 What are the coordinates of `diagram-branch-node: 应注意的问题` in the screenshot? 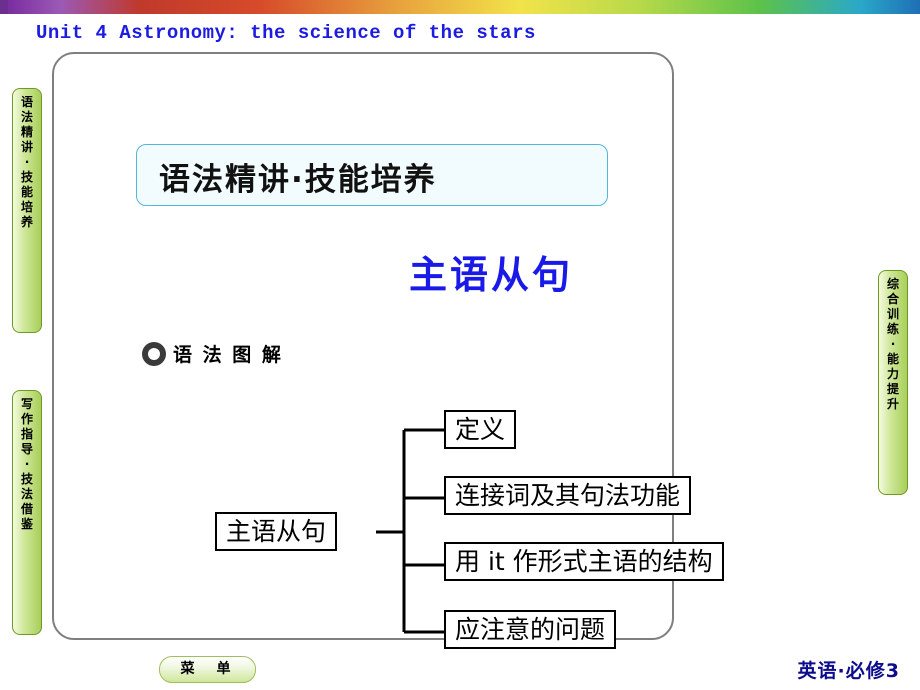 It's located at (530, 629).